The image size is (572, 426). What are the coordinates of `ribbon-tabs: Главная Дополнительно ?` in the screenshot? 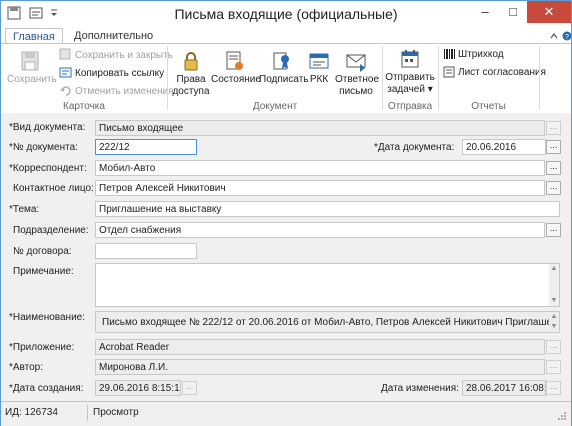 It's located at (286, 36).